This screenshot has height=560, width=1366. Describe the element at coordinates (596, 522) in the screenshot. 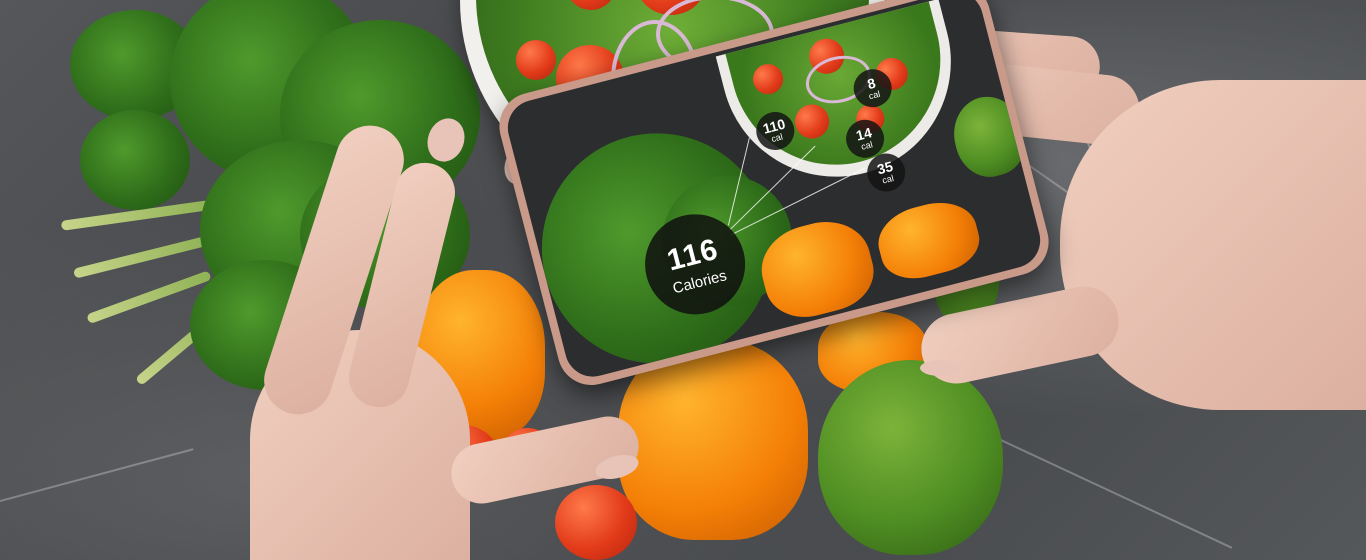

I see `tomato` at that location.